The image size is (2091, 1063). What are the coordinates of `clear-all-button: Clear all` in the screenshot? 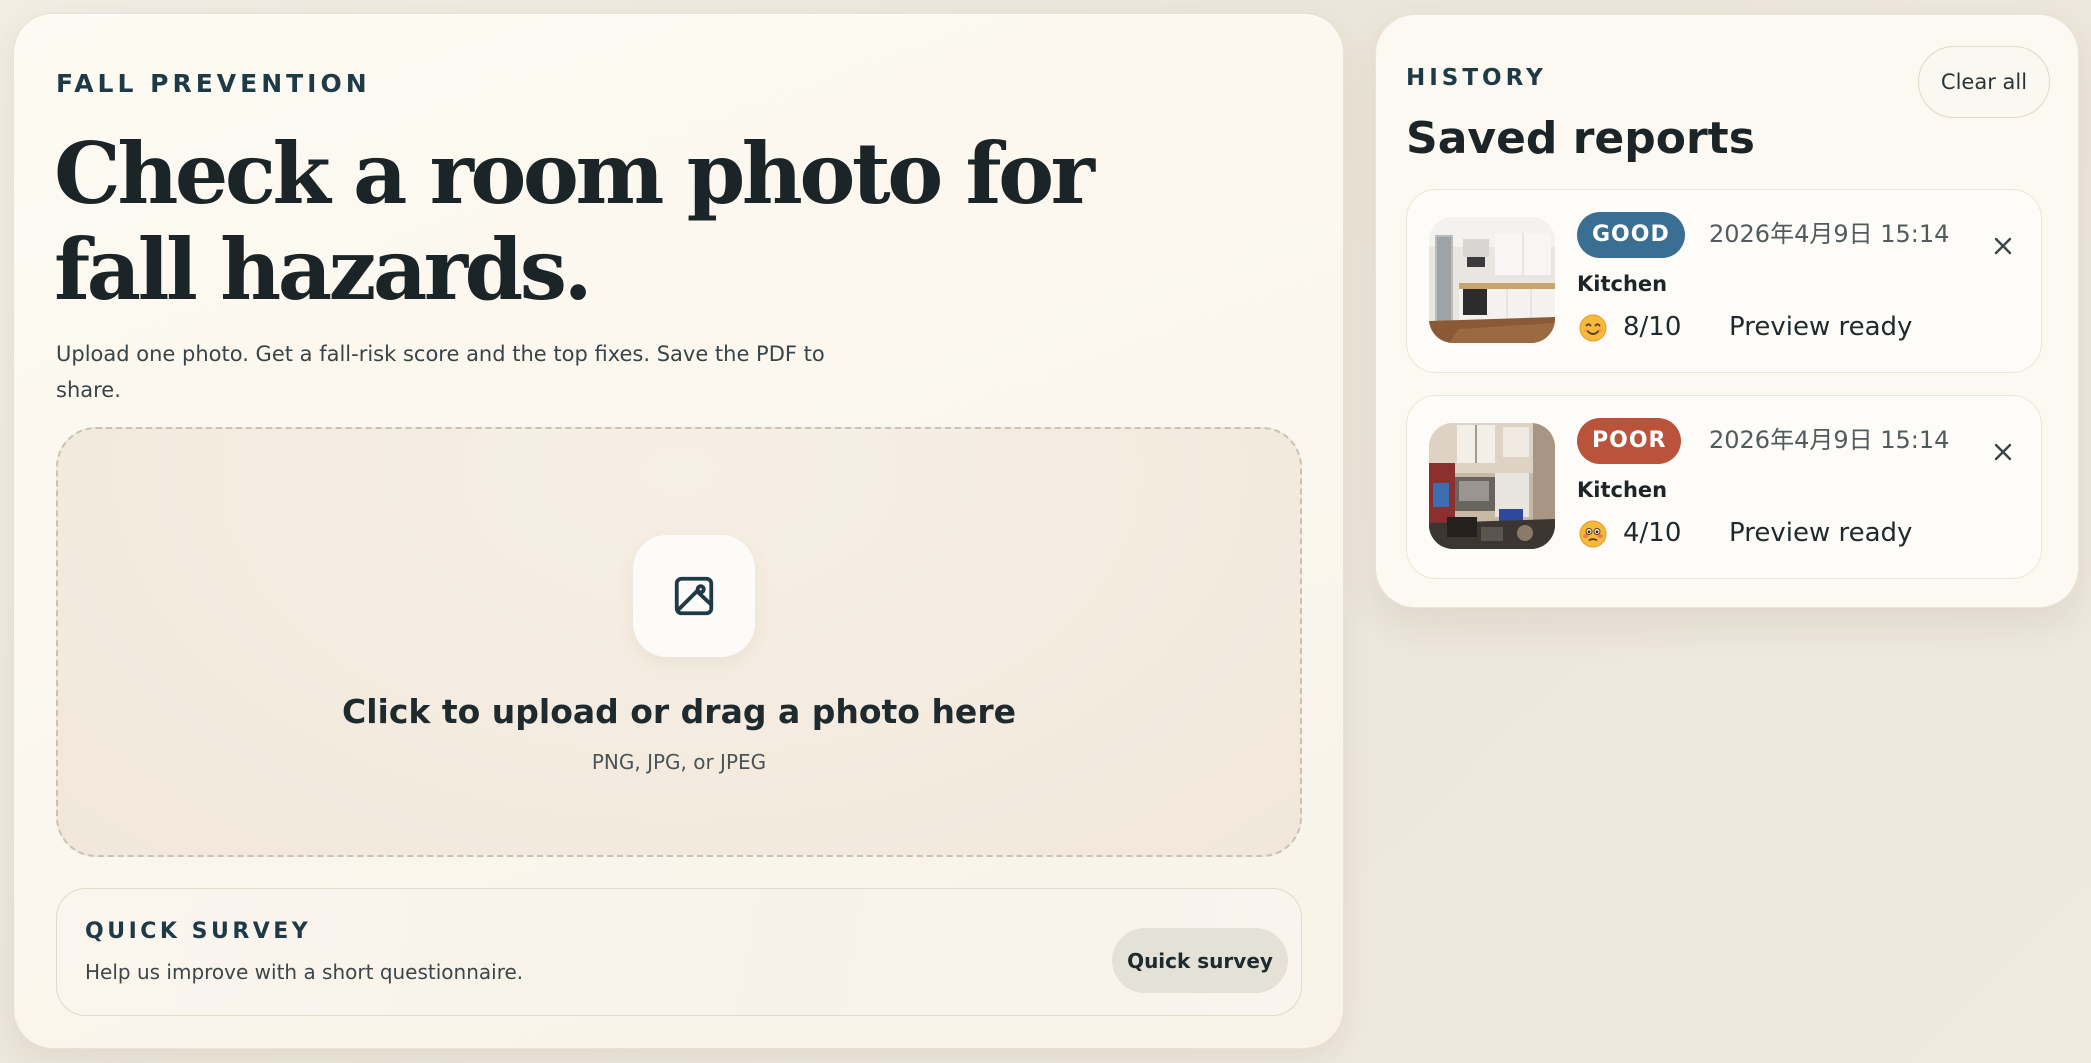 It's located at (1984, 82).